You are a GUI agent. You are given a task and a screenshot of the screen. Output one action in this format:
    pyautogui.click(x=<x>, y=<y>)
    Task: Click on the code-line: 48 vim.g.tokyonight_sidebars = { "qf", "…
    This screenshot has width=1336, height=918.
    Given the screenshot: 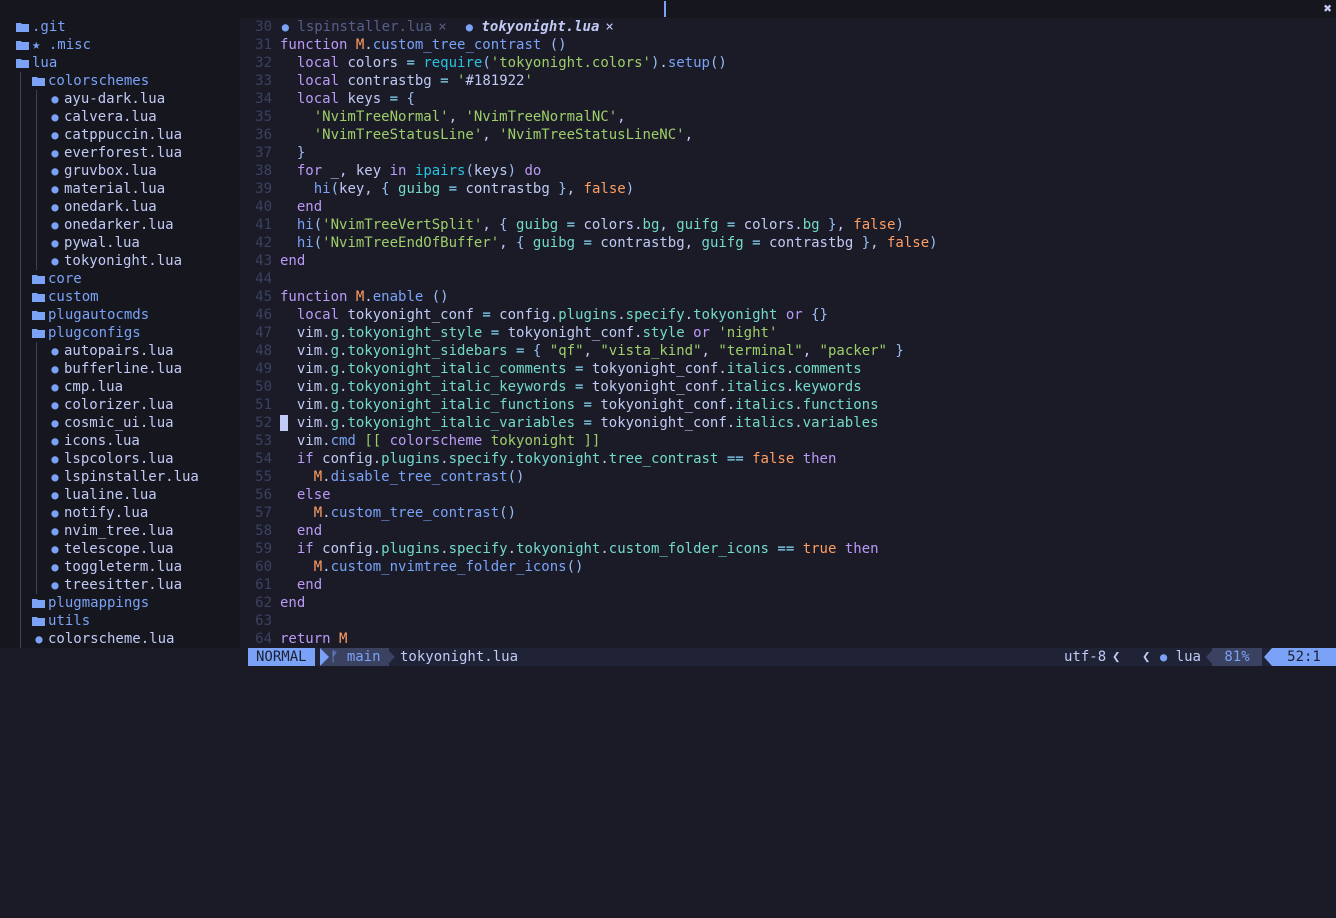 What is the action you would take?
    pyautogui.click(x=788, y=351)
    